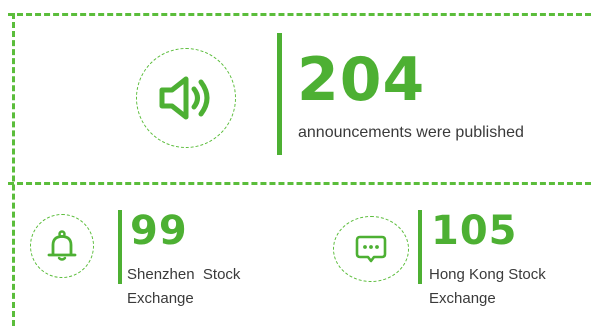 This screenshot has width=591, height=326. I want to click on shenzhen-accent-bar, so click(120, 247).